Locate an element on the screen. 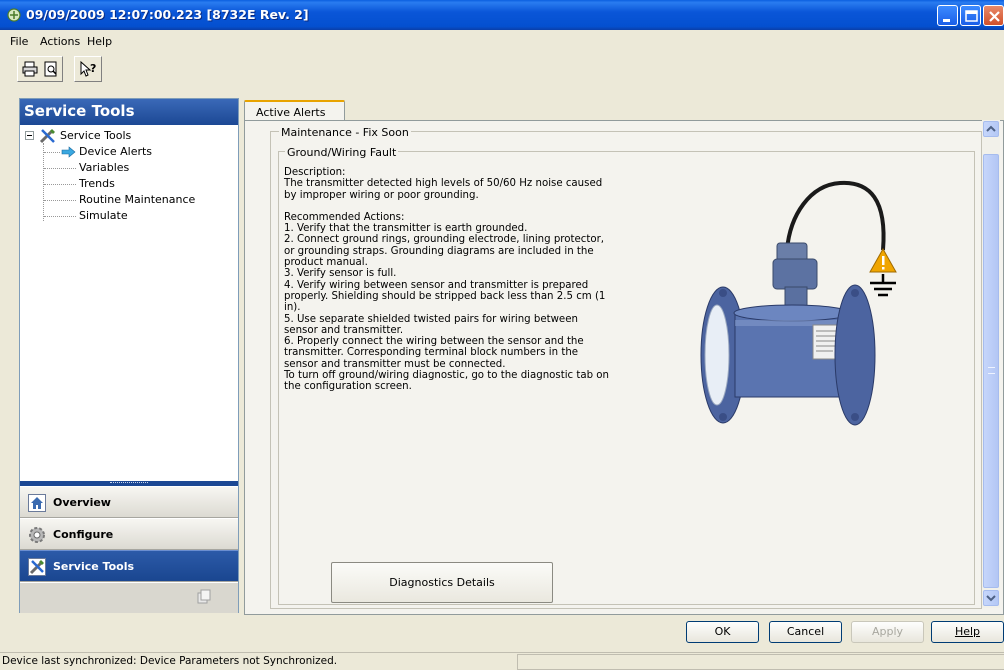  ok-button: OK is located at coordinates (722, 632).